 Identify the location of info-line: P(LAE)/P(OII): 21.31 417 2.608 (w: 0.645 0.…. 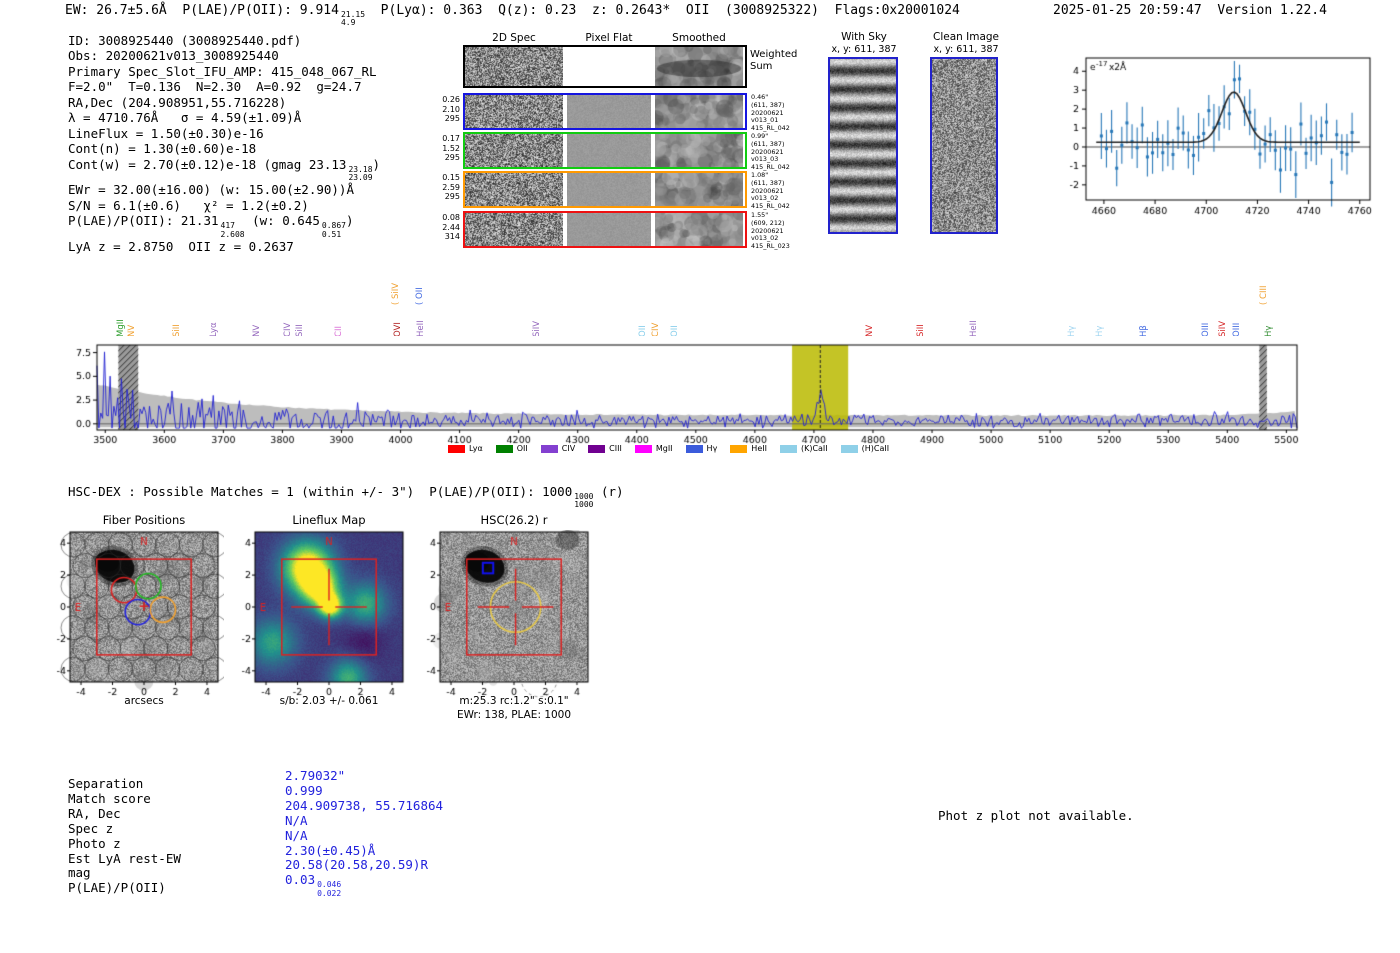
(224, 226).